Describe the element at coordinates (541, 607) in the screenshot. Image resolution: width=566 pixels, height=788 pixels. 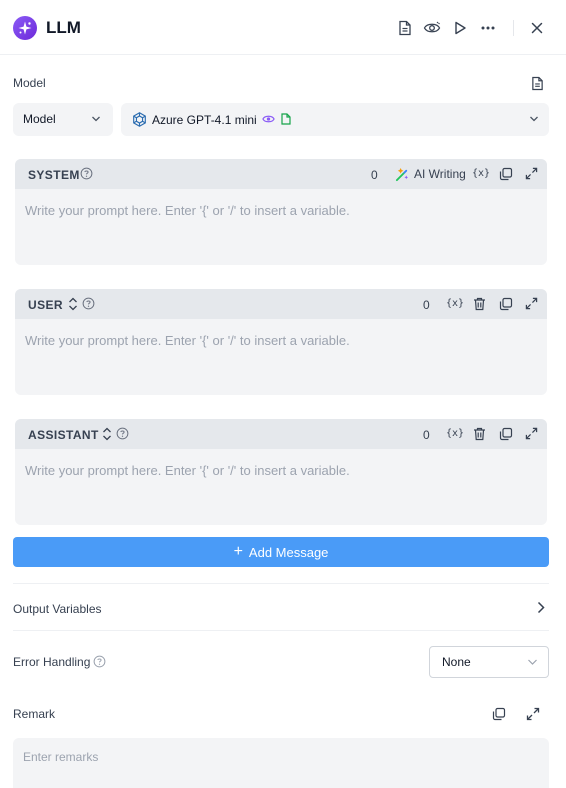
I see `chevron-right-icon` at that location.